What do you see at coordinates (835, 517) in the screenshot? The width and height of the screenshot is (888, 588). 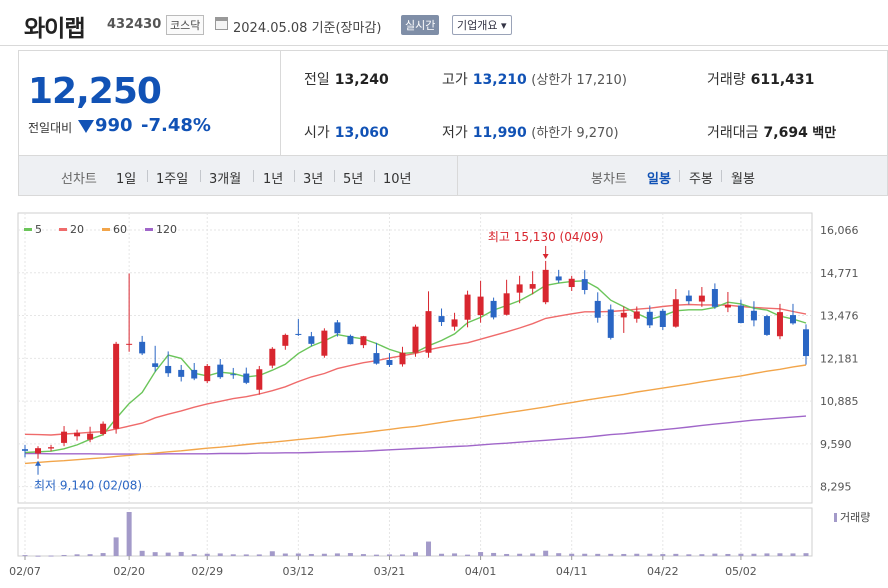 I see `volume-legend-swatch` at bounding box center [835, 517].